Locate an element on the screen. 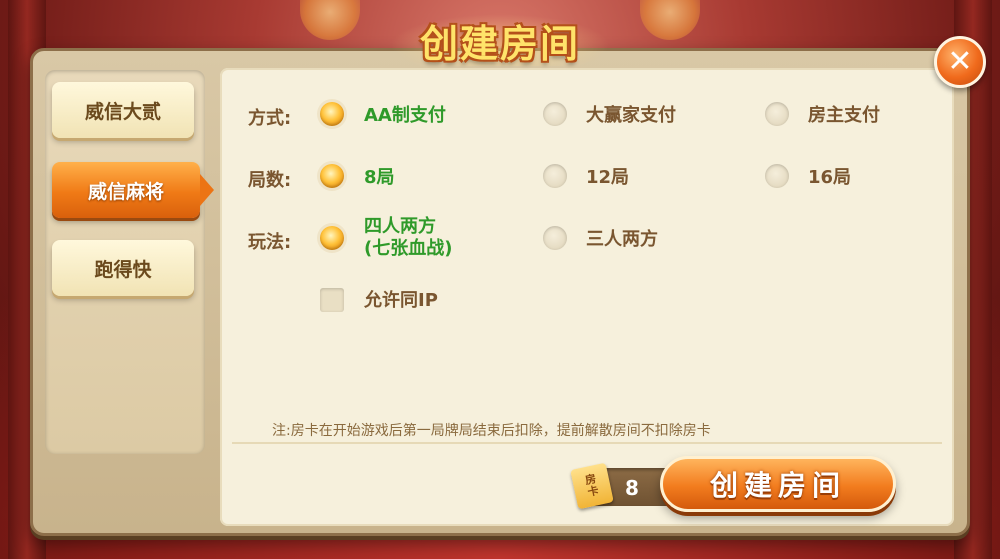  tab-weixin-majiang: 威信麻将 is located at coordinates (133, 190).